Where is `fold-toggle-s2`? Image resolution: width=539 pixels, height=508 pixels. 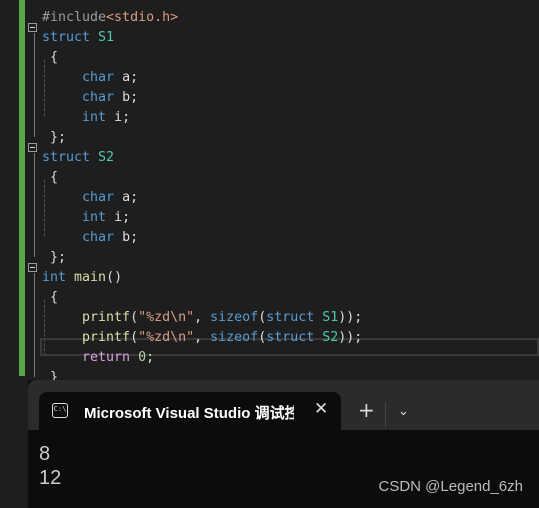 fold-toggle-s2 is located at coordinates (32, 147).